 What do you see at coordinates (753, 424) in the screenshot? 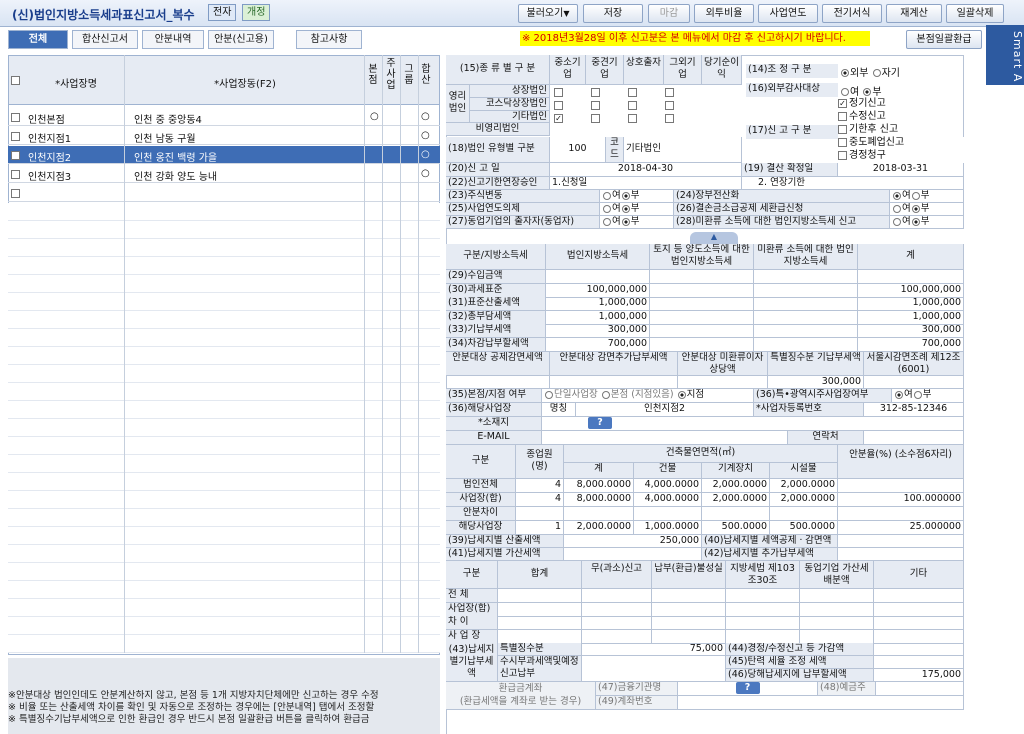
I see `address-search: ?` at bounding box center [753, 424].